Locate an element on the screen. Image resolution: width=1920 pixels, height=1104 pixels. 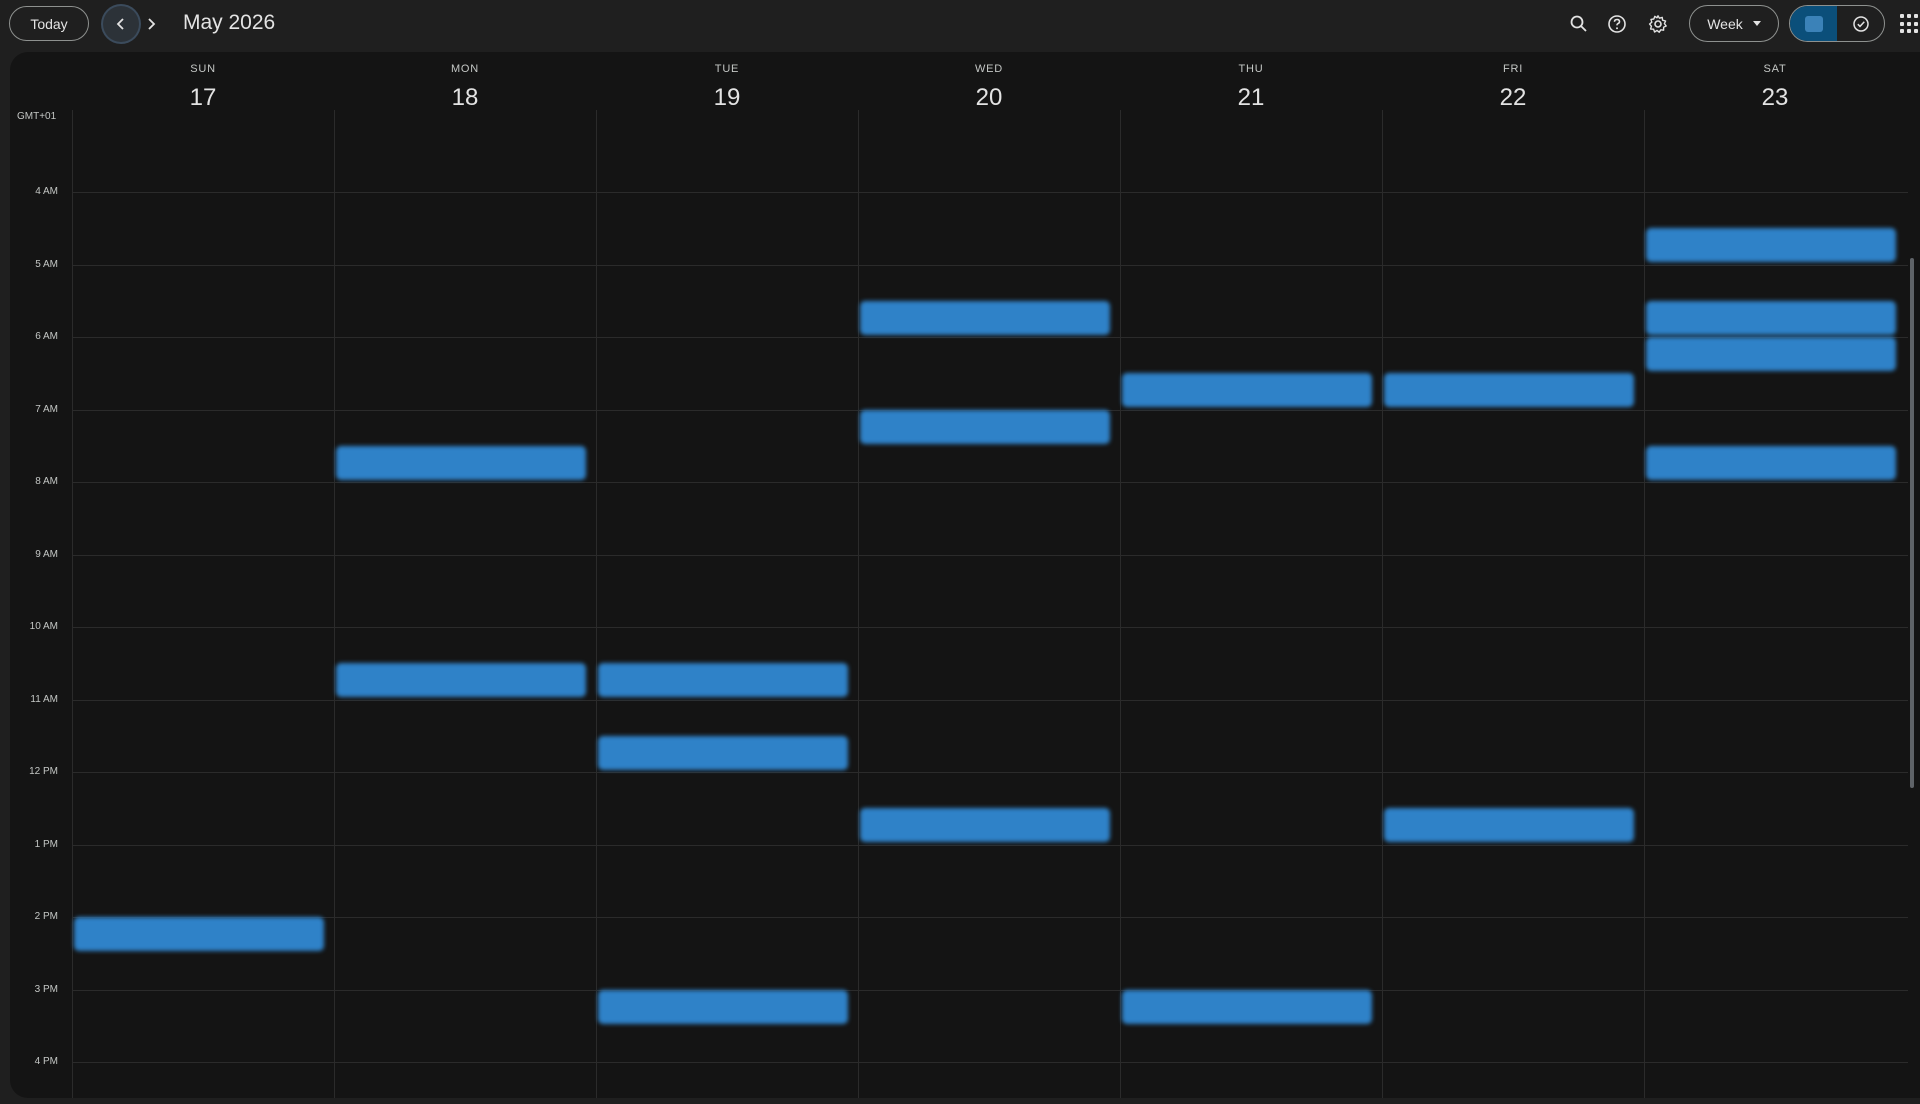
day-of-week-label: TUE is located at coordinates (727, 69).